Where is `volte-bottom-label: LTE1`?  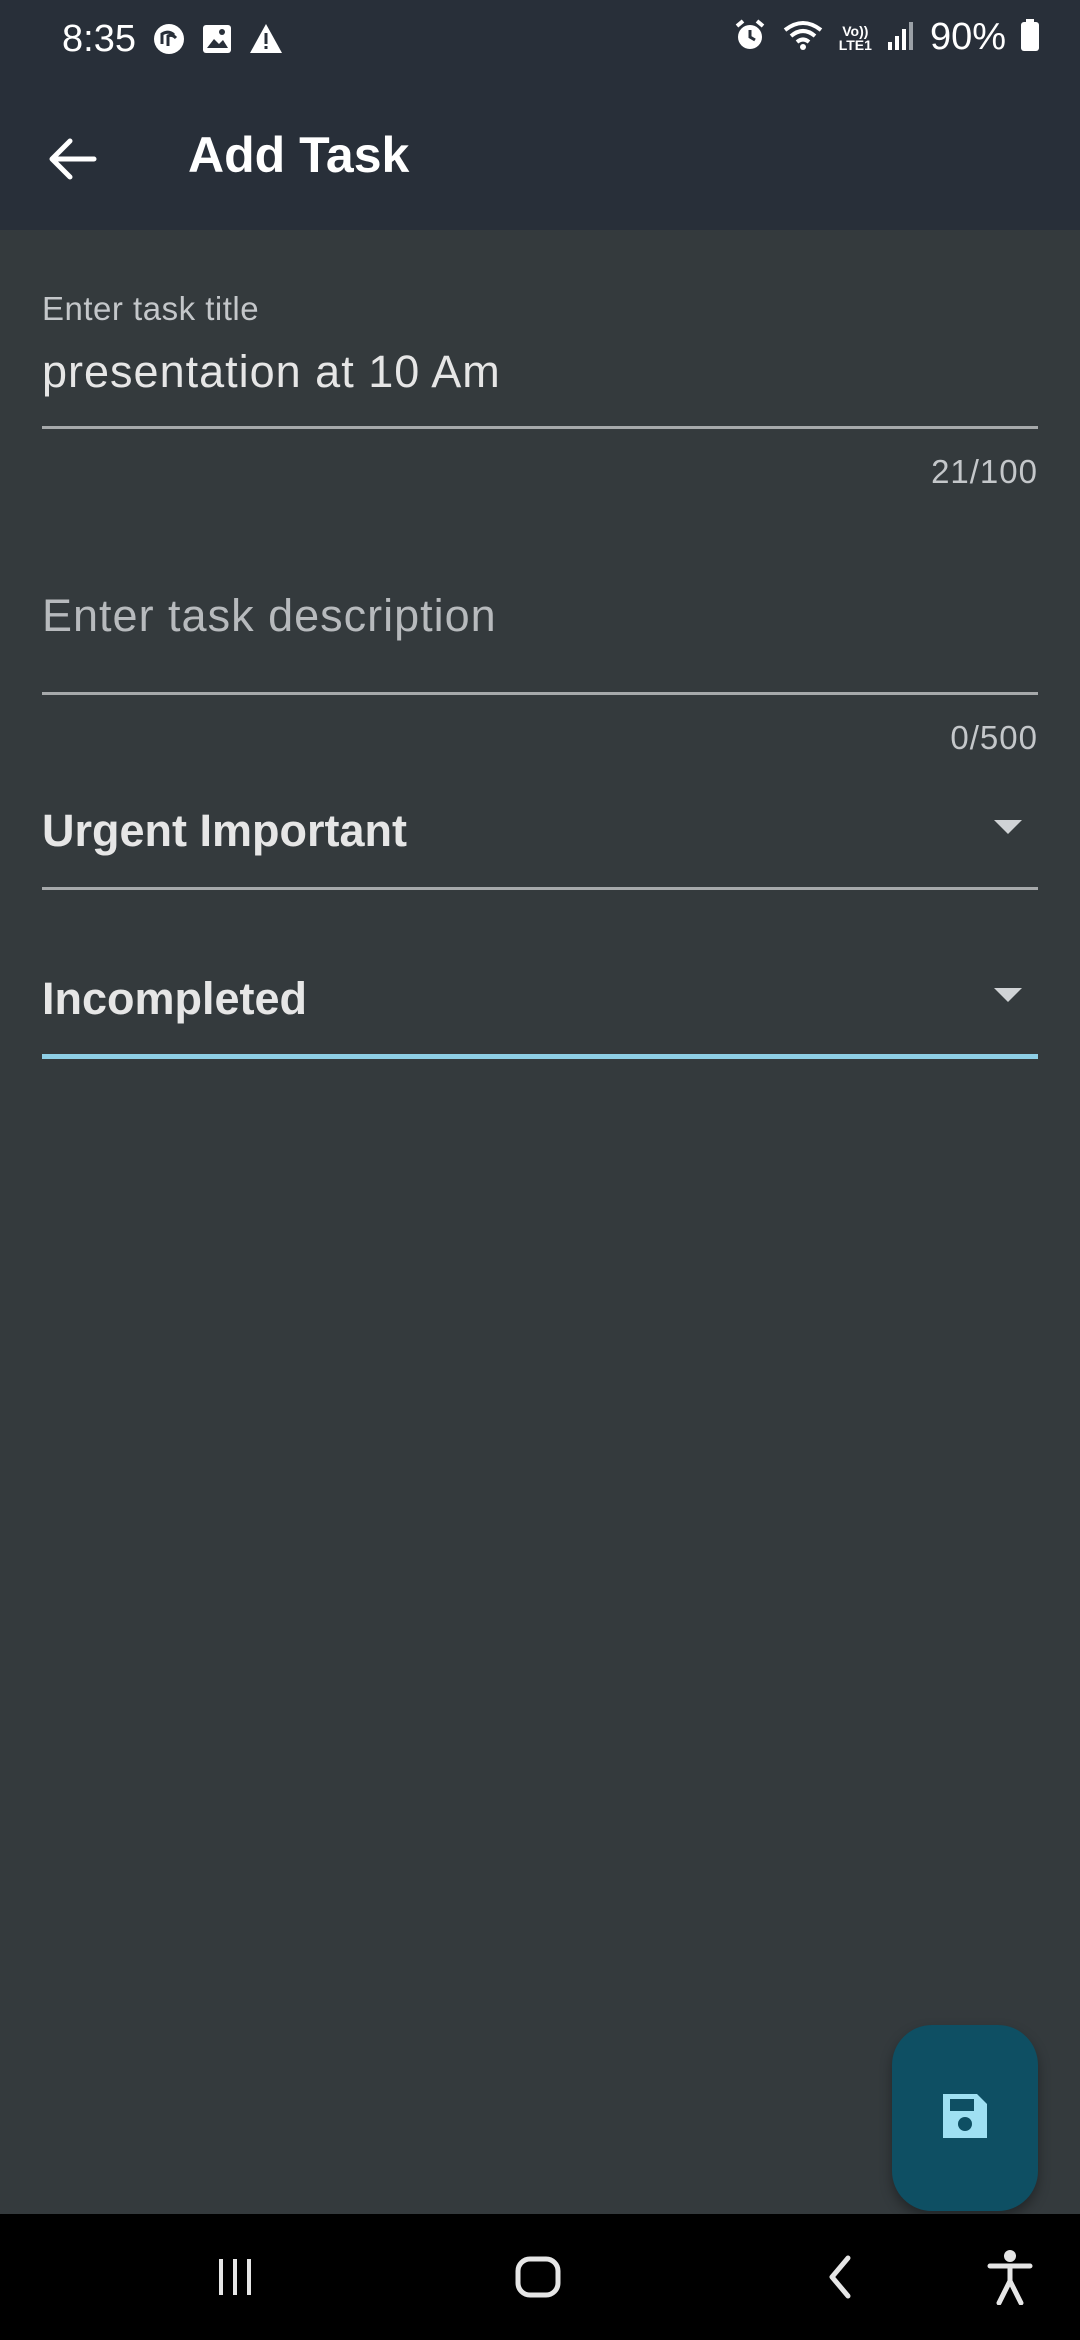 volte-bottom-label: LTE1 is located at coordinates (855, 44).